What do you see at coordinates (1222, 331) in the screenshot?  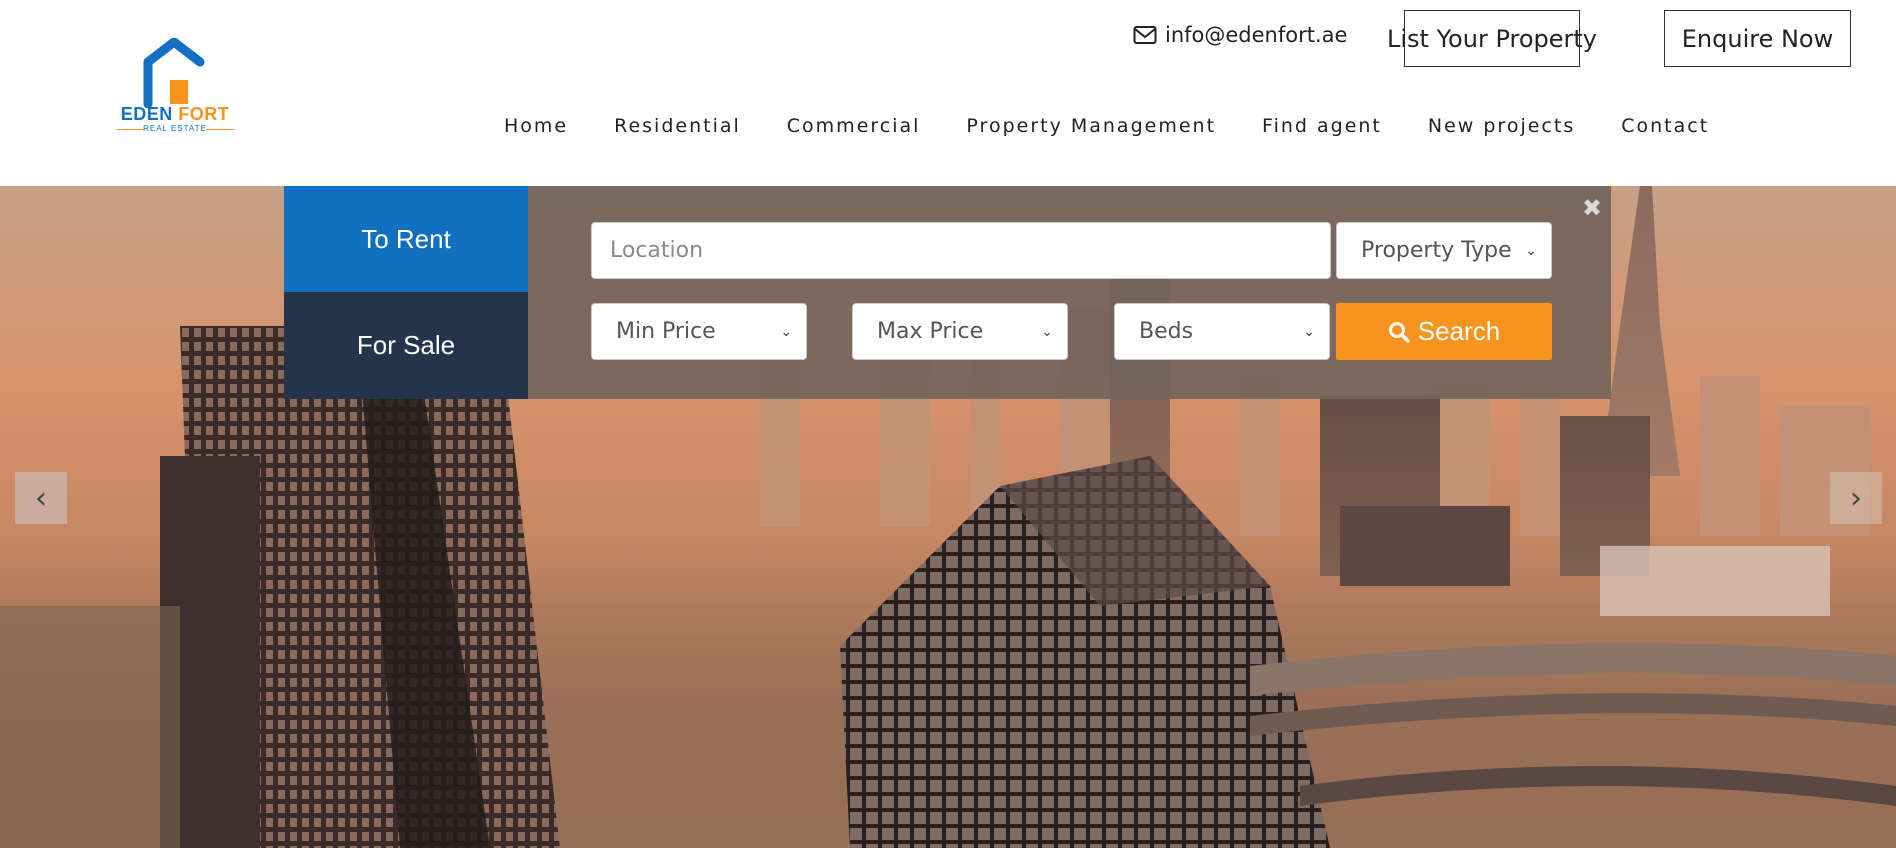 I see `beds-select: Beds ⌄` at bounding box center [1222, 331].